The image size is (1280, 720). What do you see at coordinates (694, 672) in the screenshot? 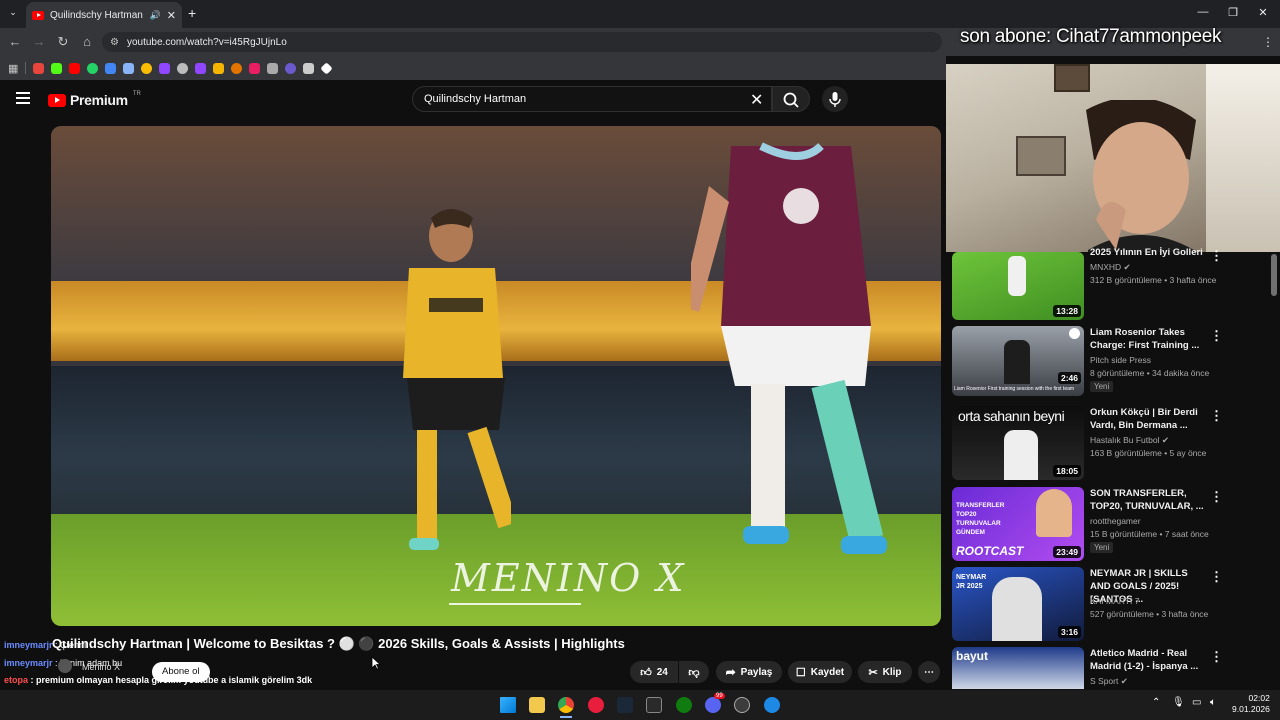
I see `dislike-button: 👎︎` at bounding box center [694, 672].